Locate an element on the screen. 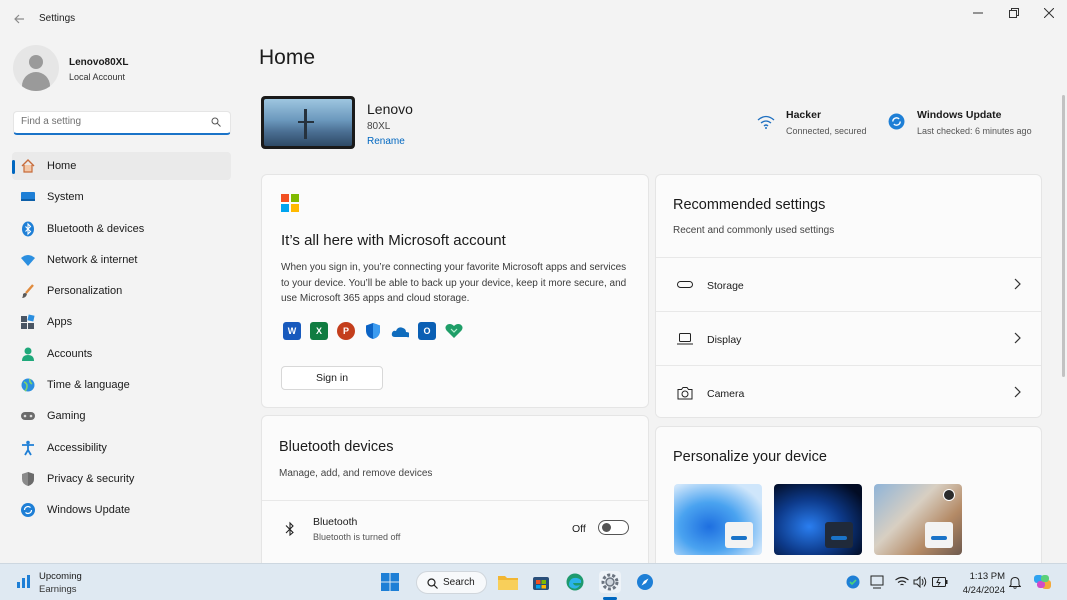  bluetooth-toggle is located at coordinates (613, 527).